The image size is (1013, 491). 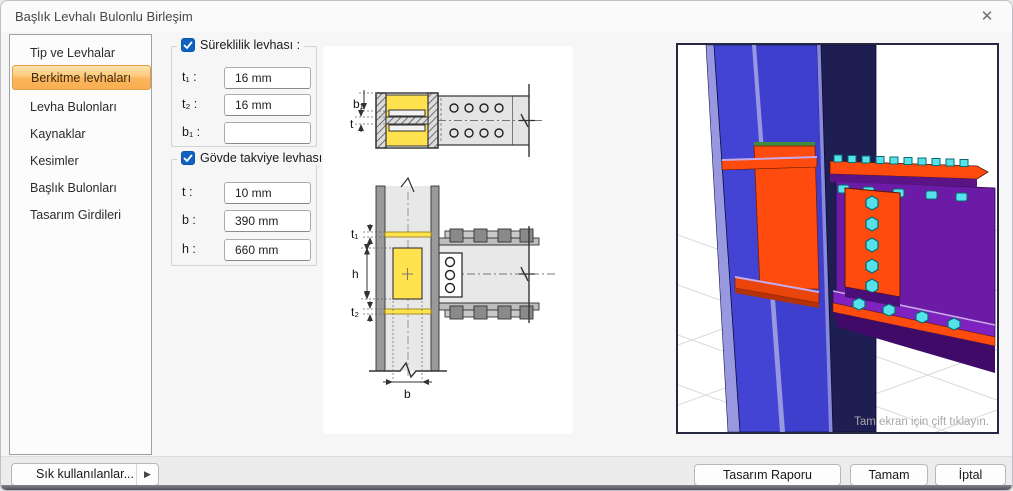 I want to click on b-label: b :, so click(x=189, y=220).